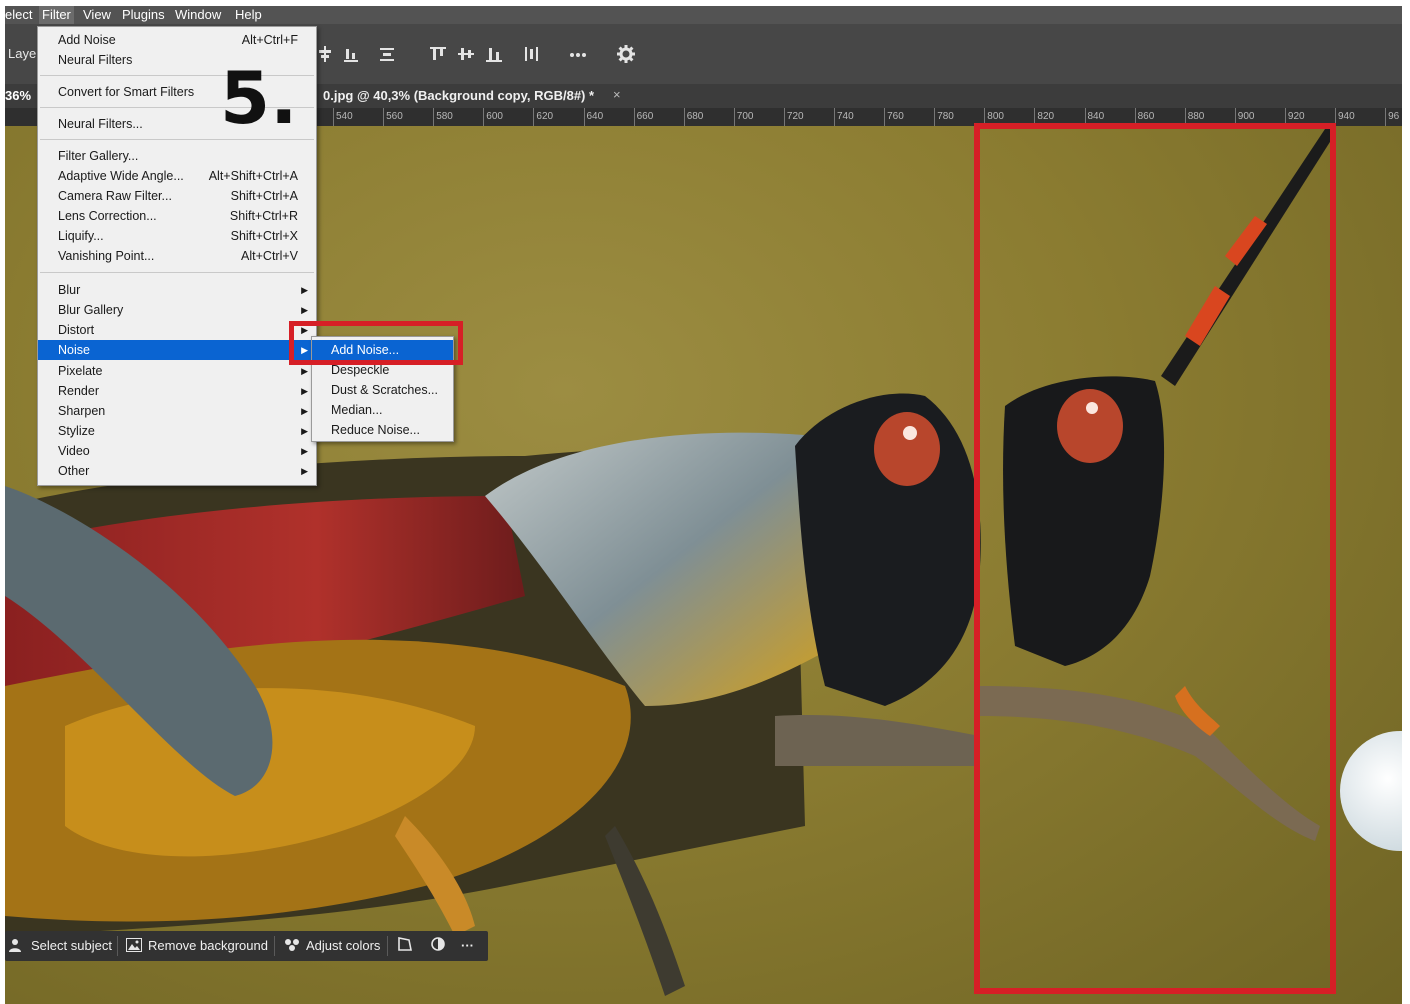 This screenshot has height=1004, width=1410. Describe the element at coordinates (944, 117) in the screenshot. I see `ruler-tick-label: 780` at that location.